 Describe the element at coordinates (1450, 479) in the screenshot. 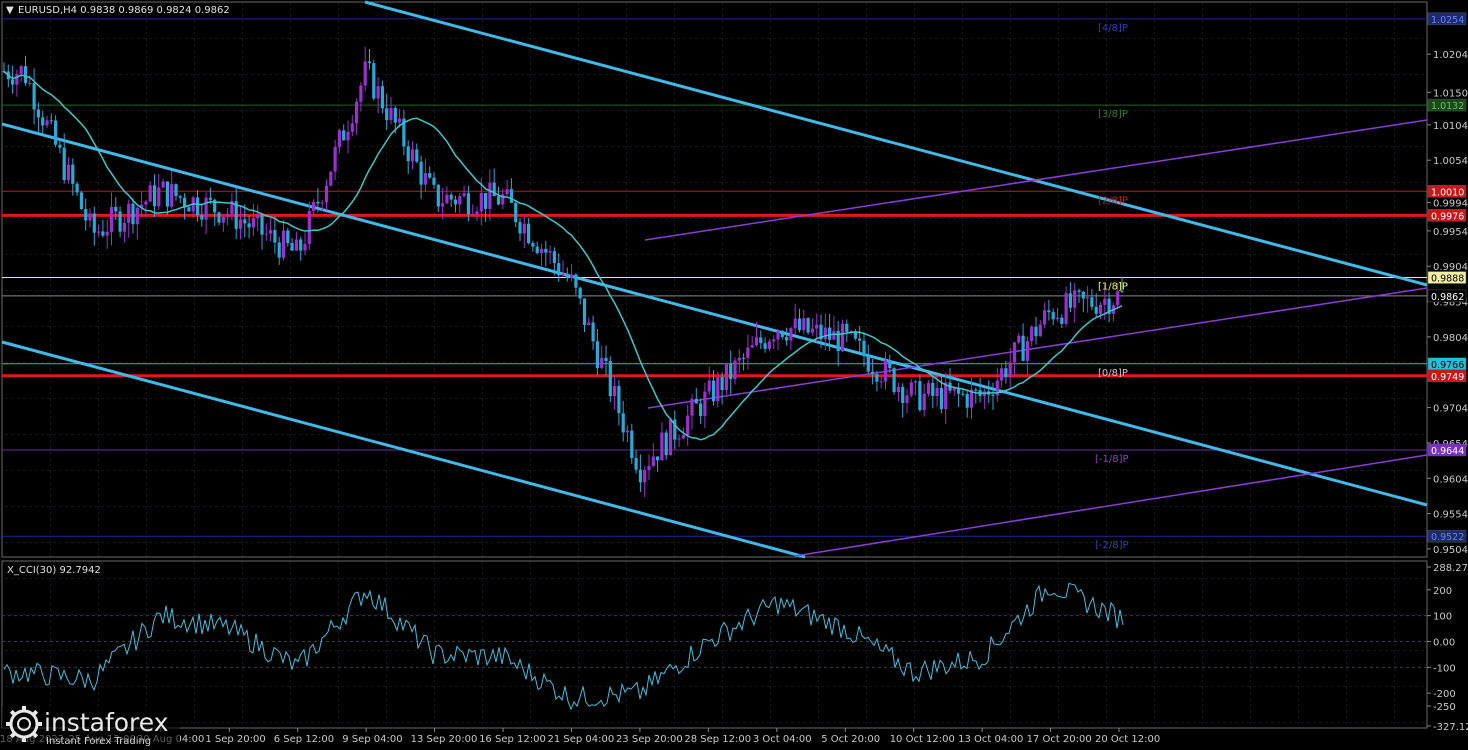

I see `price-tick-label: 0.9604` at that location.